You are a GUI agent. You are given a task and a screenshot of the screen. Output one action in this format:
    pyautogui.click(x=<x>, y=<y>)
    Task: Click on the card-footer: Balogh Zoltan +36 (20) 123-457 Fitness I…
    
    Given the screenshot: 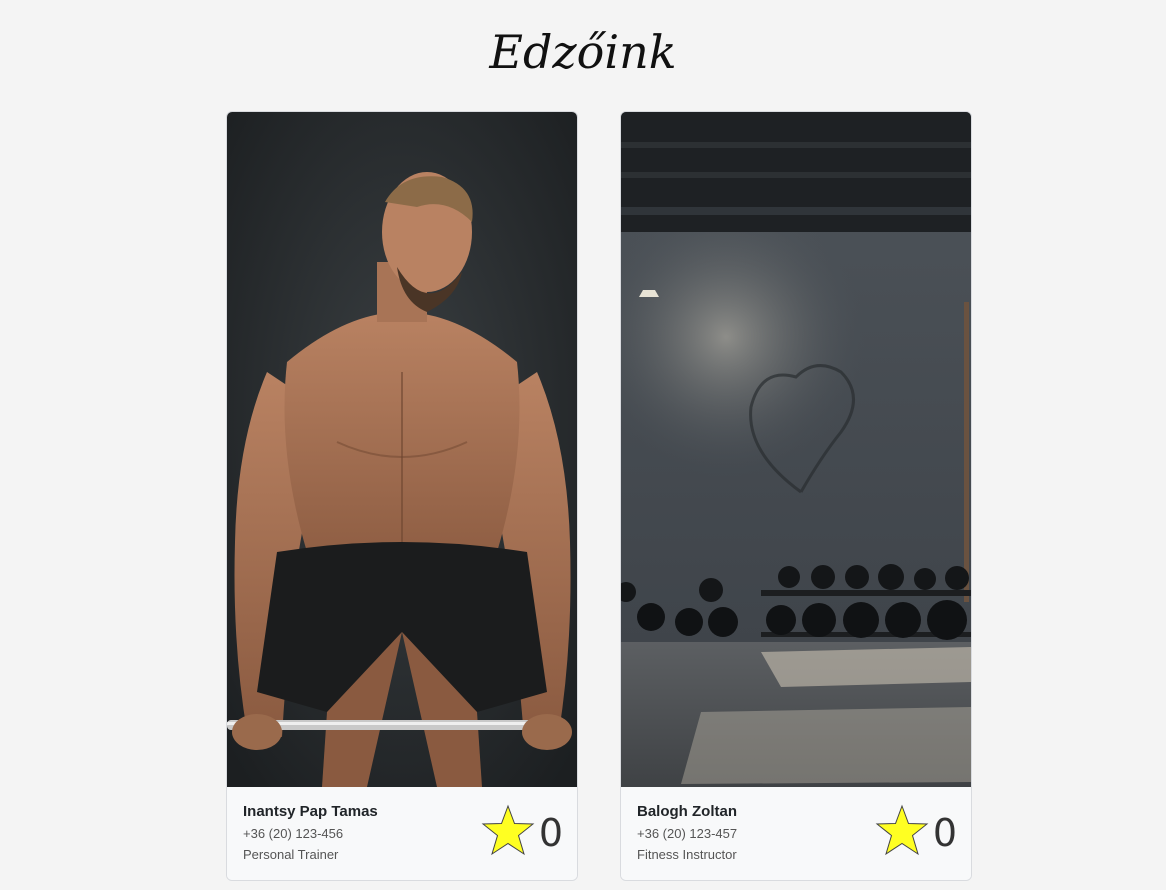 What is the action you would take?
    pyautogui.click(x=796, y=833)
    